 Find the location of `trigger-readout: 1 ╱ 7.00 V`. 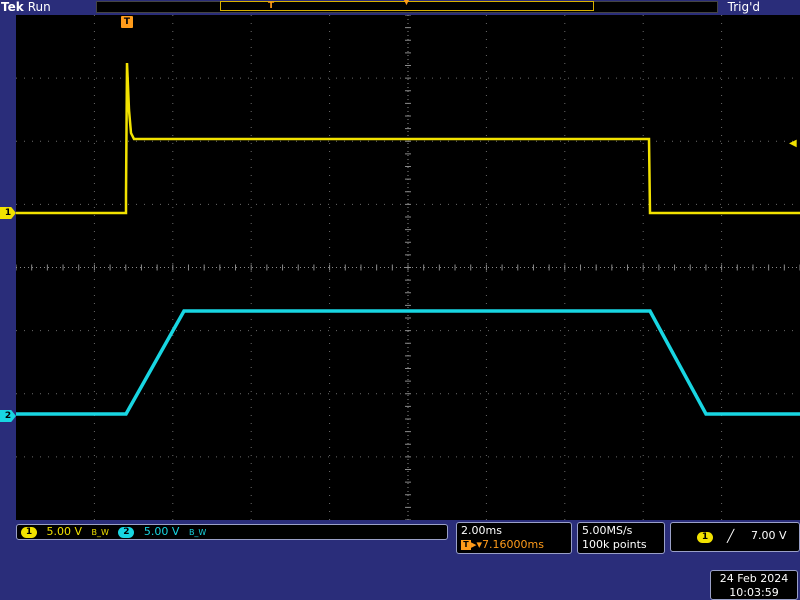

trigger-readout: 1 ╱ 7.00 V is located at coordinates (735, 537).